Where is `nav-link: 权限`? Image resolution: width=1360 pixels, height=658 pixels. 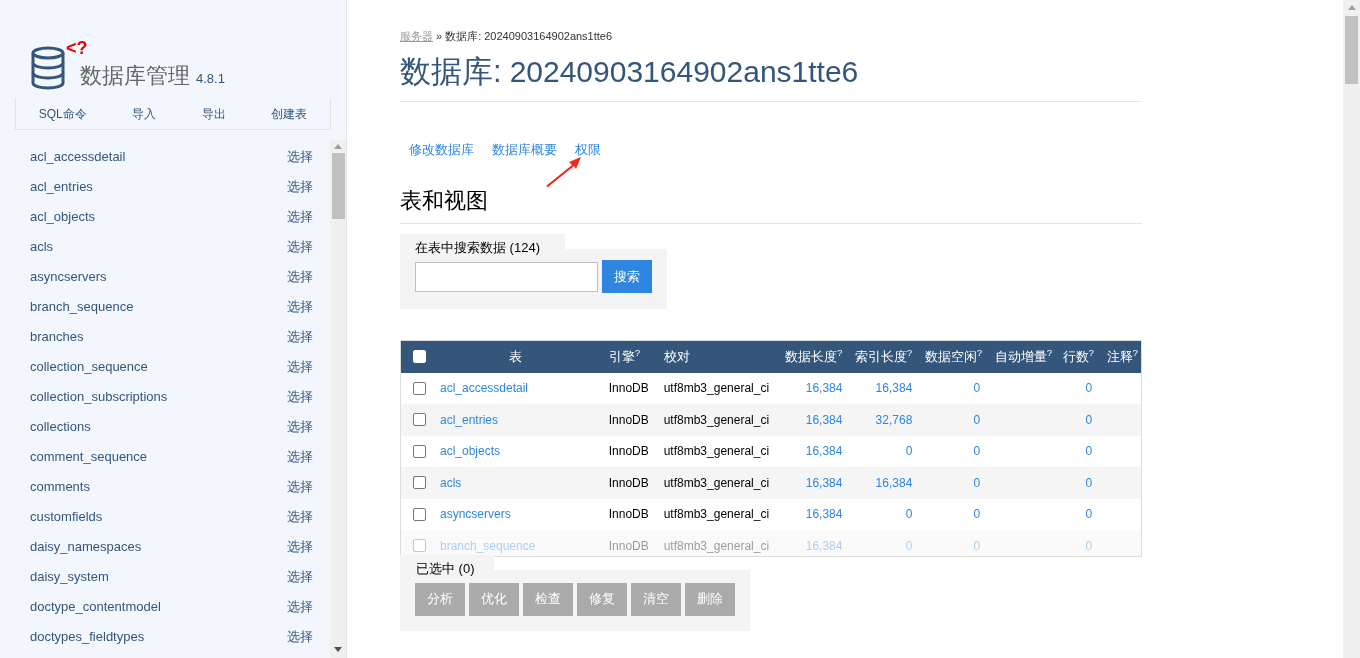 nav-link: 权限 is located at coordinates (588, 150).